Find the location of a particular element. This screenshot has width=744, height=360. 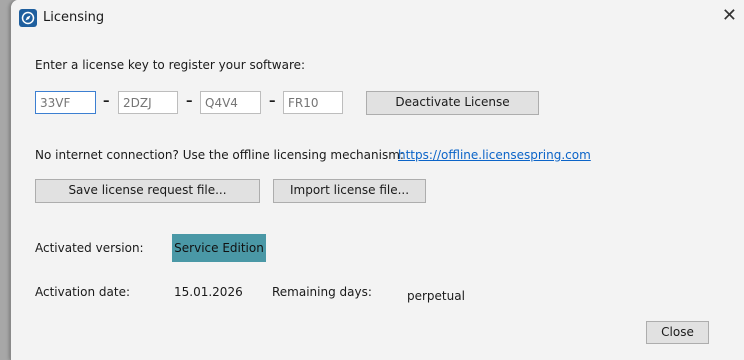

edition-badge: Service Edition is located at coordinates (219, 248).